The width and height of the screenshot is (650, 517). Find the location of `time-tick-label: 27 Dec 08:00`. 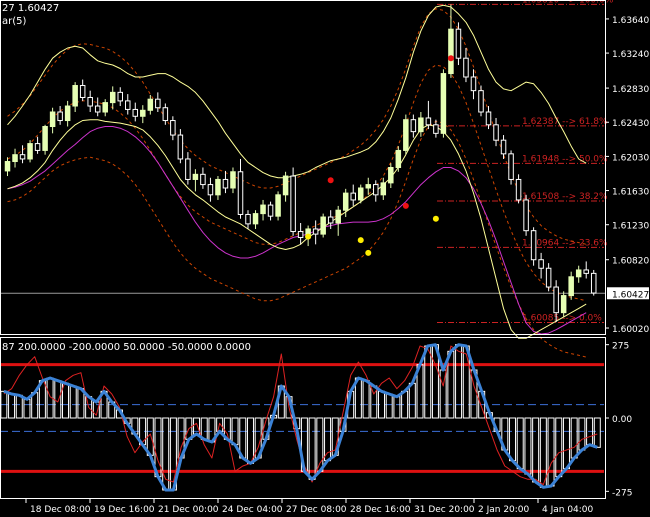

time-tick-label: 27 Dec 08:00 is located at coordinates (316, 510).